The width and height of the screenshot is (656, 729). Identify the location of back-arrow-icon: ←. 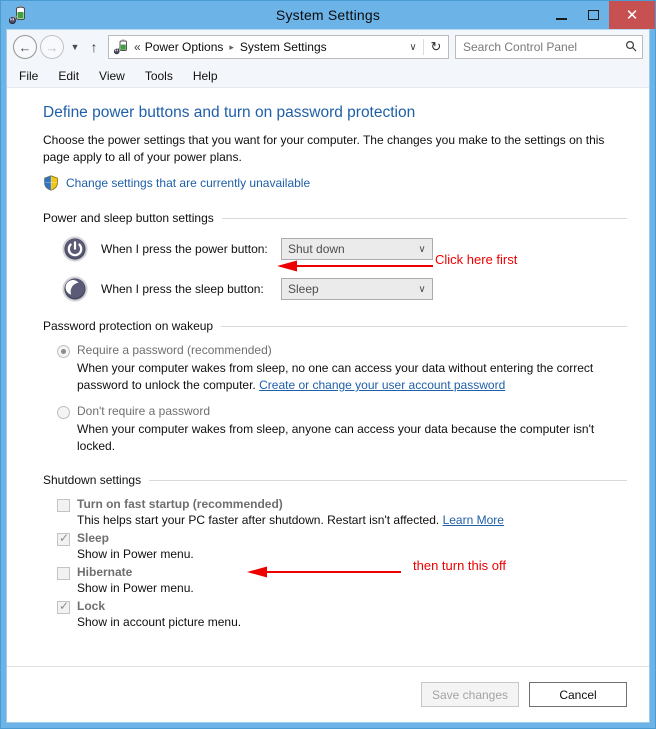
(25, 47).